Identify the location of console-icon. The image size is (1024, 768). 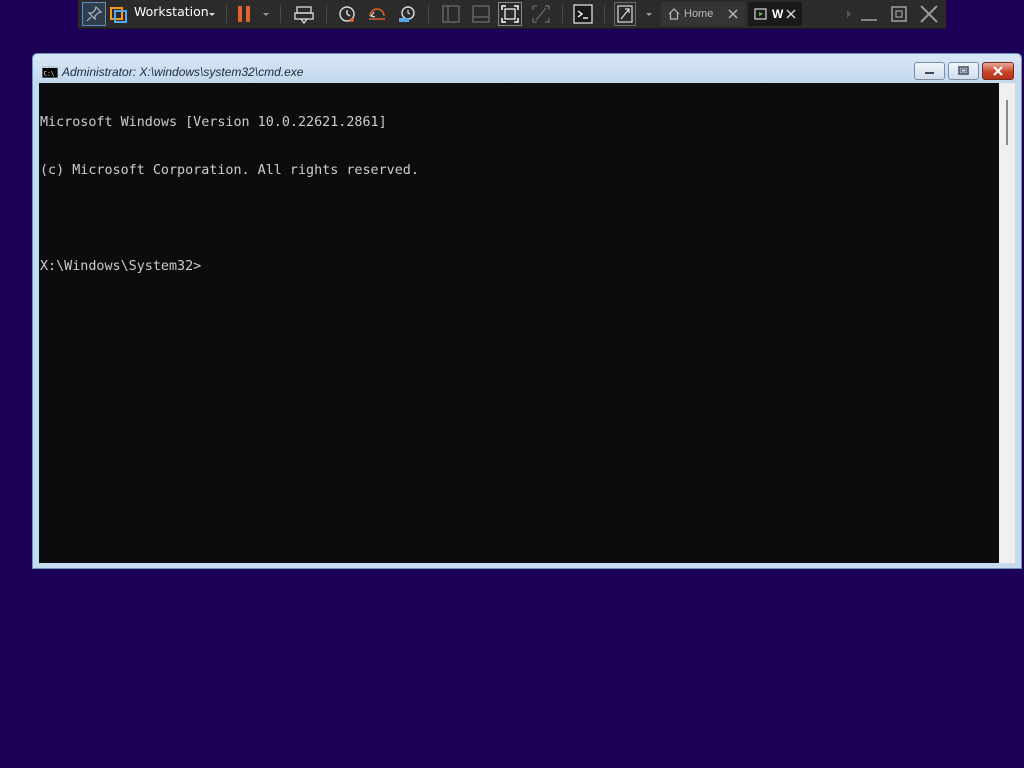
(583, 14).